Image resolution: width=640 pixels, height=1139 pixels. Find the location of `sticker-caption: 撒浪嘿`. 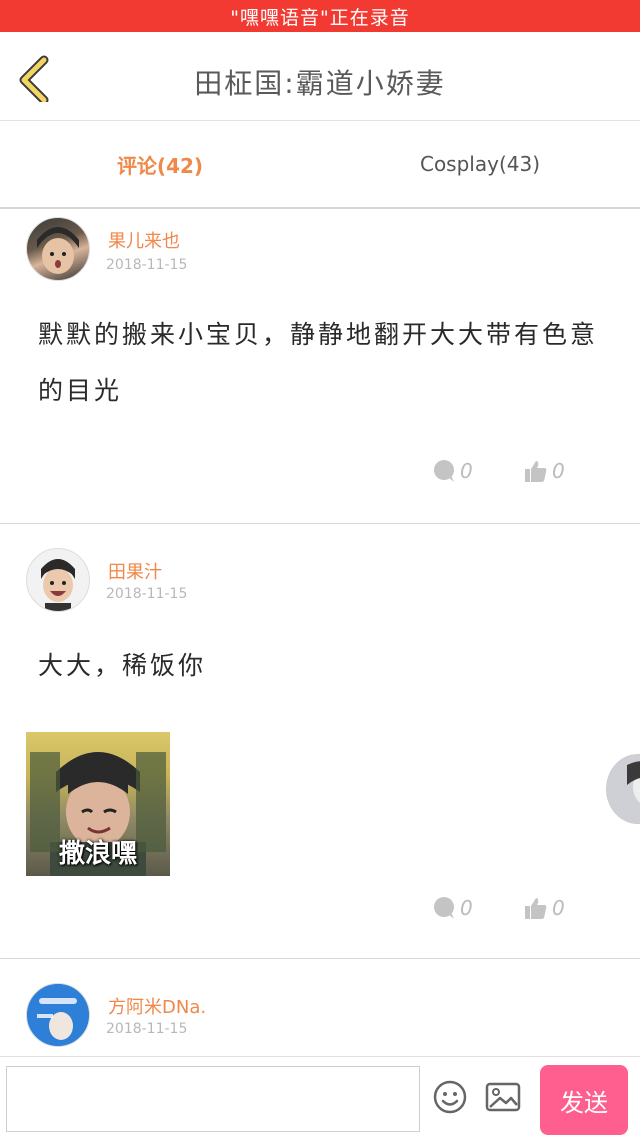

sticker-caption: 撒浪嘿 is located at coordinates (97, 854).